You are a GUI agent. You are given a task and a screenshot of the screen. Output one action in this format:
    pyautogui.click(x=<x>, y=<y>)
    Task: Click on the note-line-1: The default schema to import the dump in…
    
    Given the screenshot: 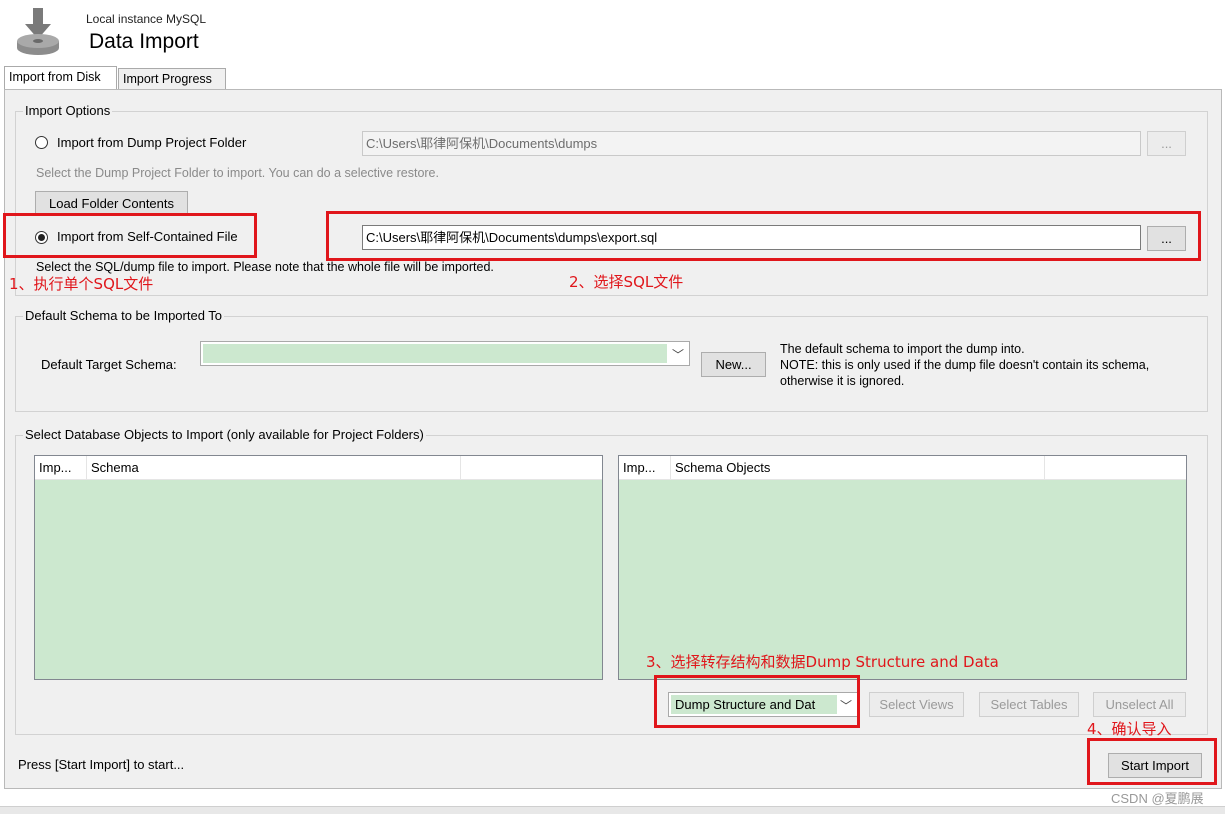 What is the action you would take?
    pyautogui.click(x=902, y=349)
    